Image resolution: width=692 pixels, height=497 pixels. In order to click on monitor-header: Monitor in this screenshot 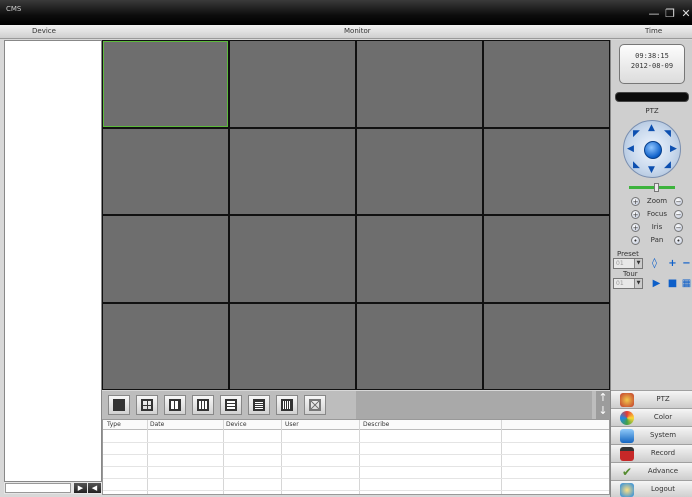, I will do `click(357, 31)`.